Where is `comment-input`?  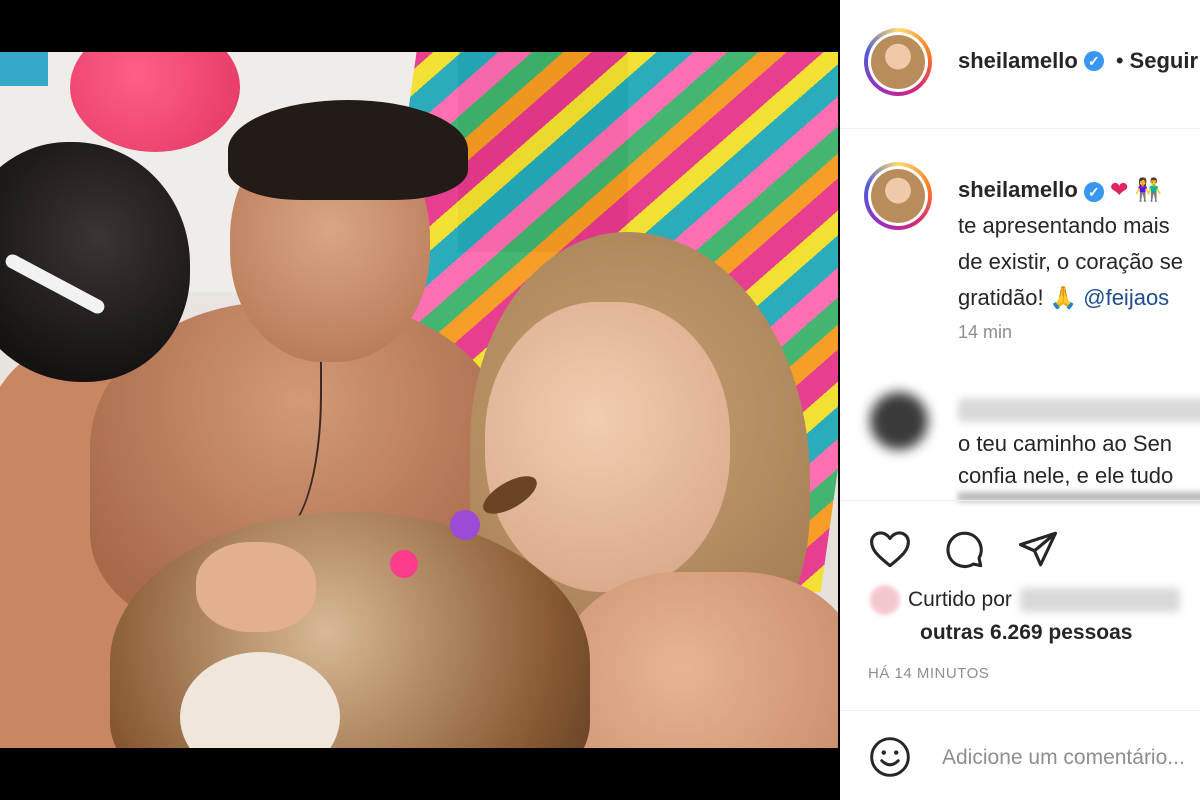
comment-input is located at coordinates (1070, 758).